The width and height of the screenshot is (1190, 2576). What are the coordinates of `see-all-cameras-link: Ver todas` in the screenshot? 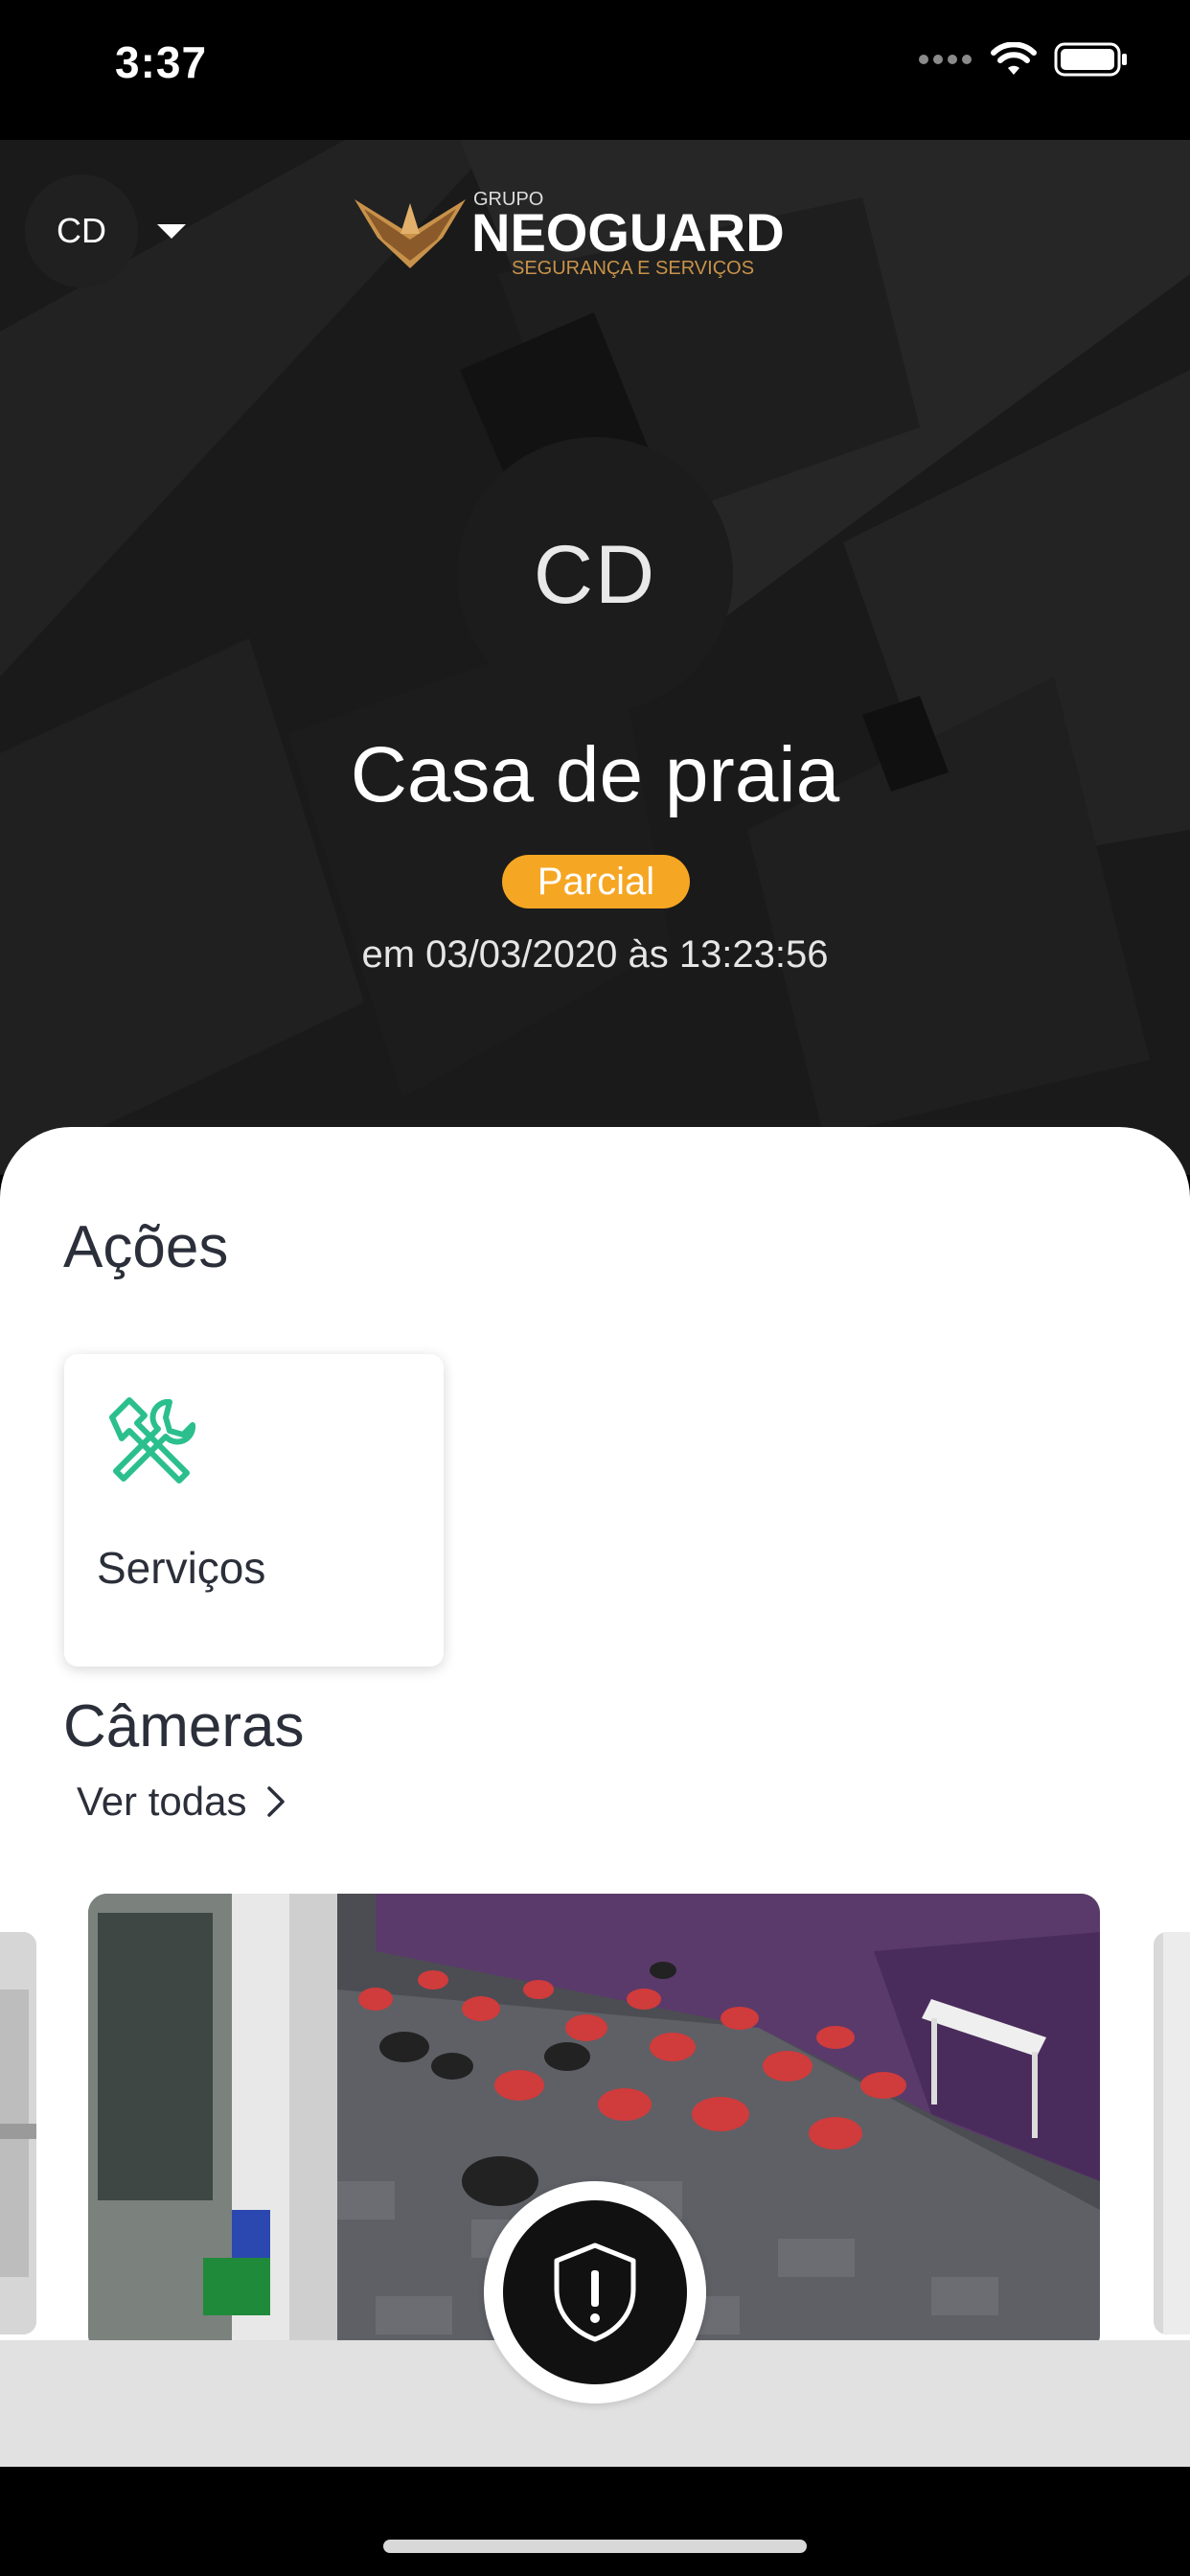 It's located at (182, 1802).